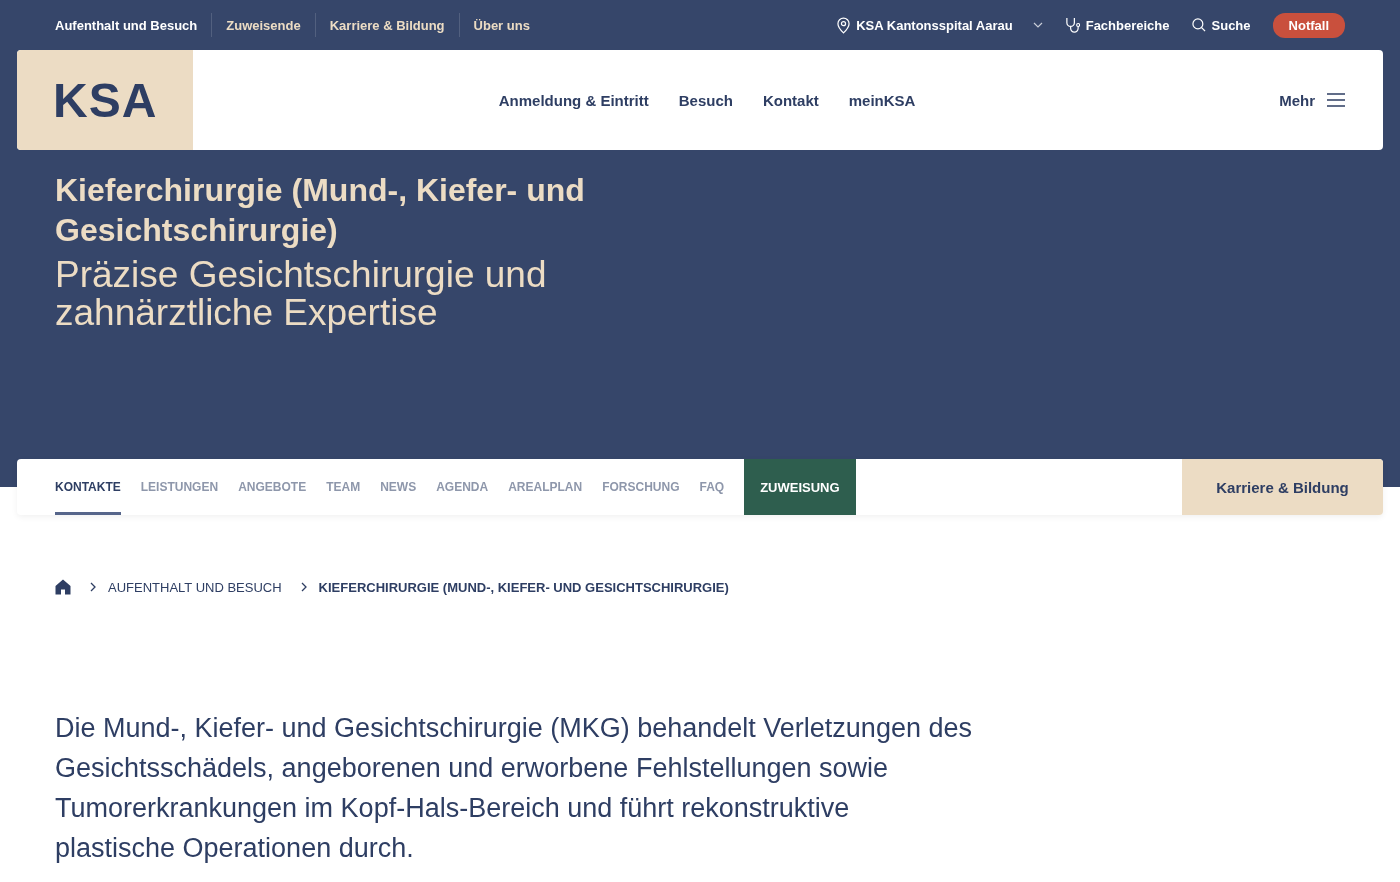 The image size is (1400, 882). Describe the element at coordinates (940, 25) in the screenshot. I see `location-selector: KSA Kantonsspital Aarau` at that location.